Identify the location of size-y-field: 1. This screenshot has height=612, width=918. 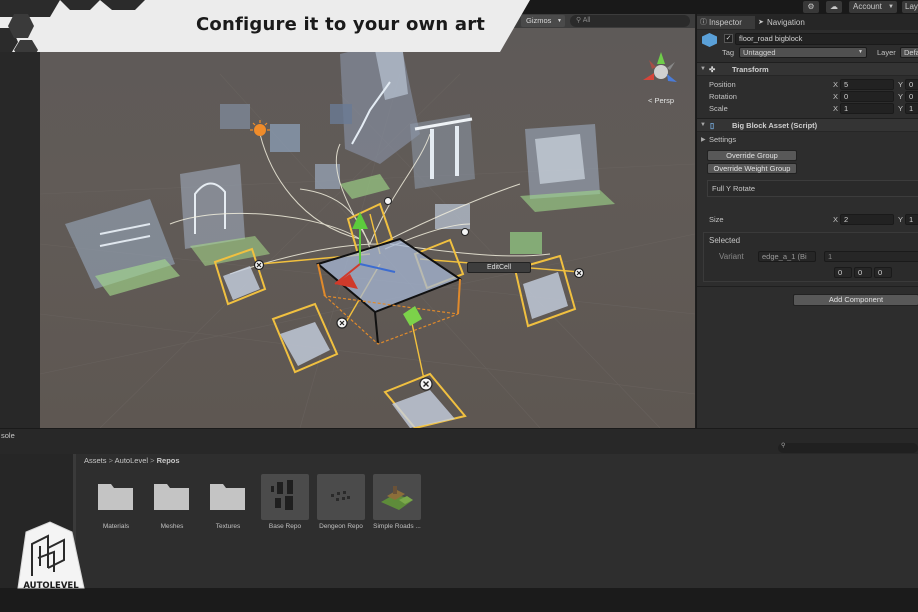
(911, 219).